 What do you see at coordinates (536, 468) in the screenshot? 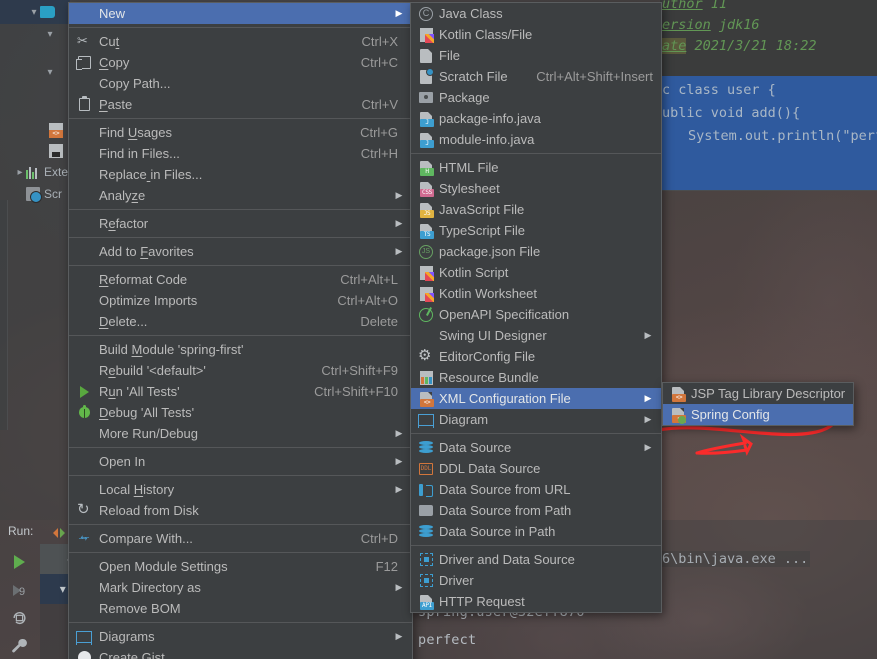
I see `menu-item-ddl-data-source: DDL DDL Data Source` at bounding box center [536, 468].